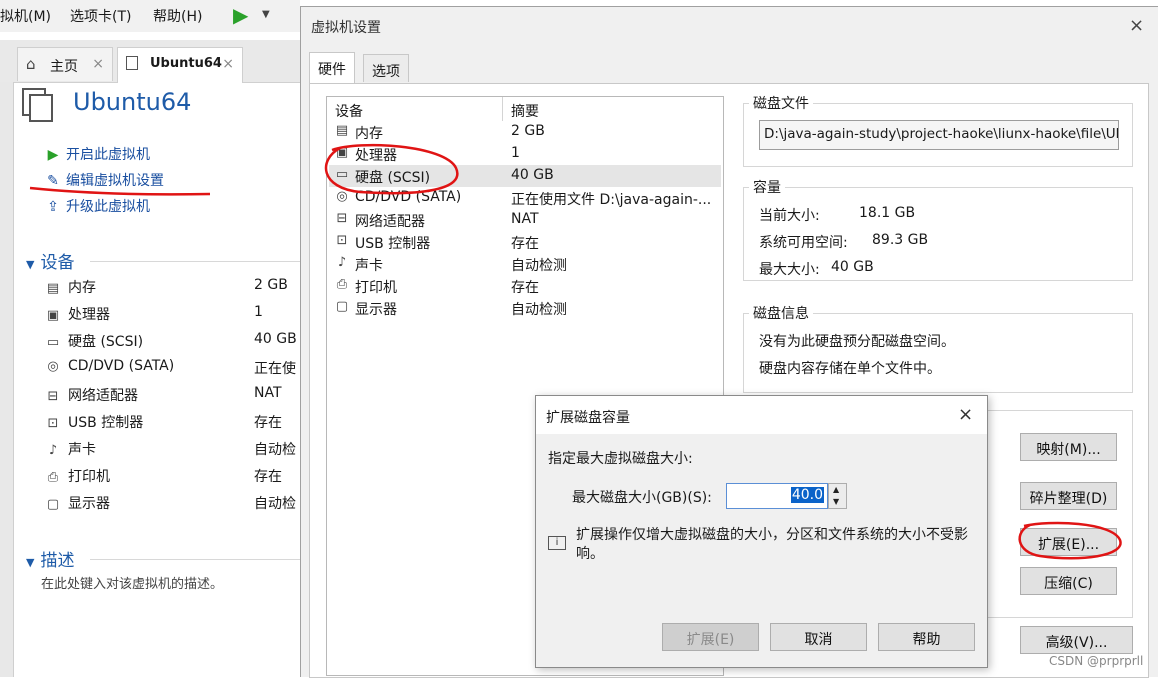 This screenshot has height=678, width=1158. I want to click on tab-bar: ⌂ 主页 × Ubuntu64 ×, so click(150, 61).